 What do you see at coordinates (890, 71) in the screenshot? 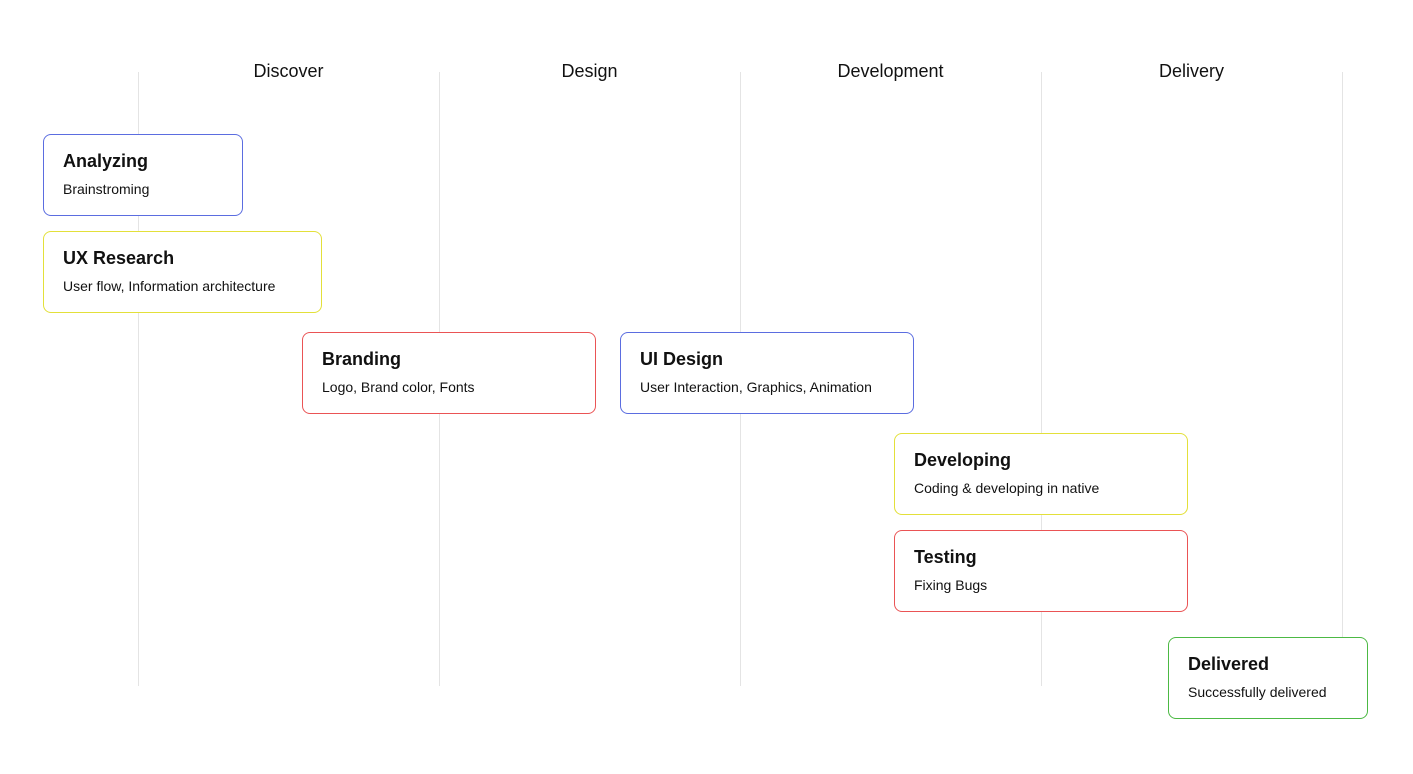
I see `phase-header-development: Development` at bounding box center [890, 71].